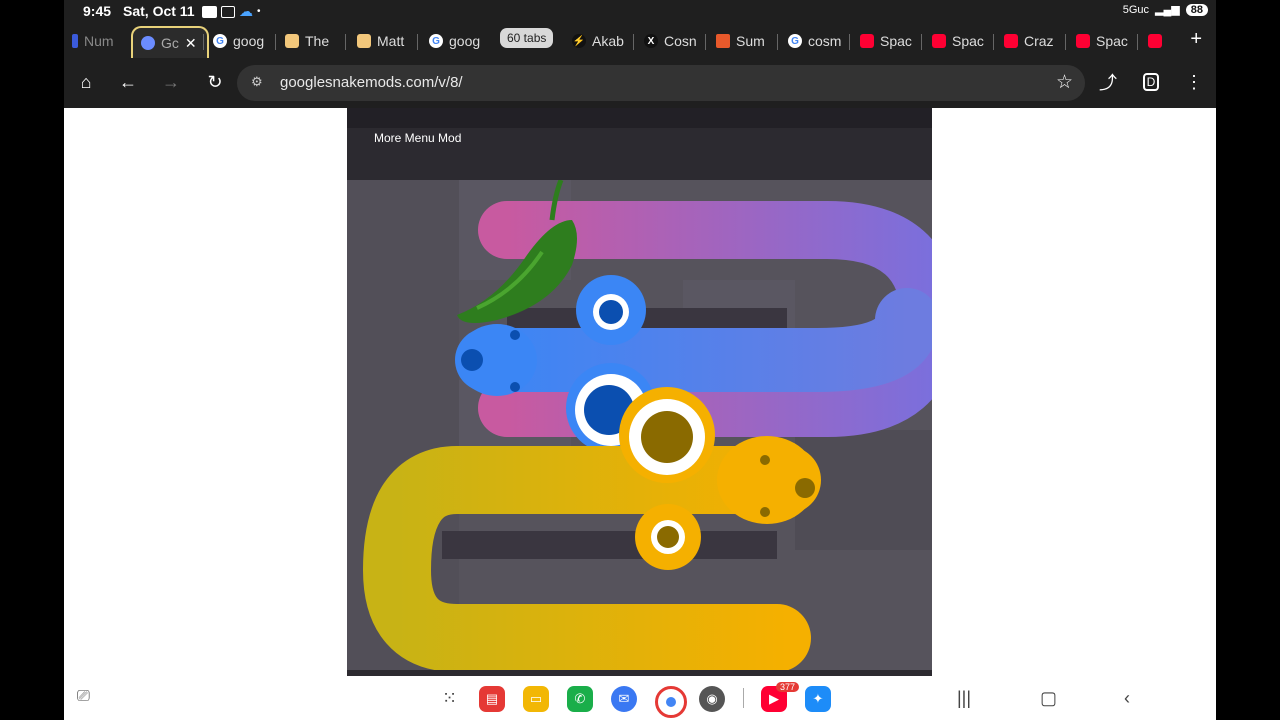  What do you see at coordinates (472, 360) in the screenshot?
I see `blue-snake-nostril` at bounding box center [472, 360].